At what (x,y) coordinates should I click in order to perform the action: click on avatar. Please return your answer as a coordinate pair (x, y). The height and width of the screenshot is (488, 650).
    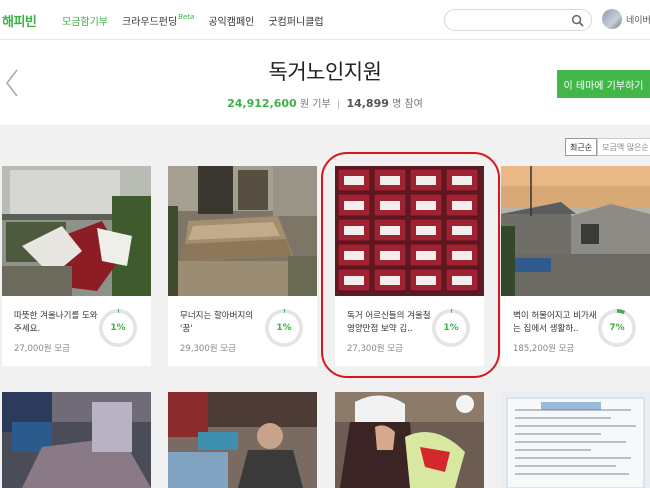
    Looking at the image, I should click on (612, 19).